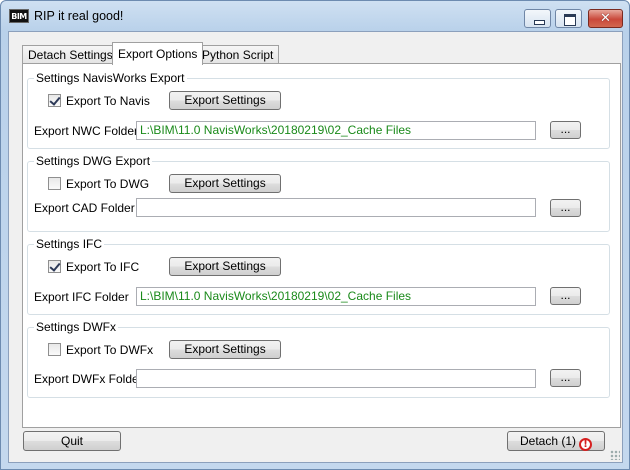  I want to click on warning-icon: !, so click(586, 444).